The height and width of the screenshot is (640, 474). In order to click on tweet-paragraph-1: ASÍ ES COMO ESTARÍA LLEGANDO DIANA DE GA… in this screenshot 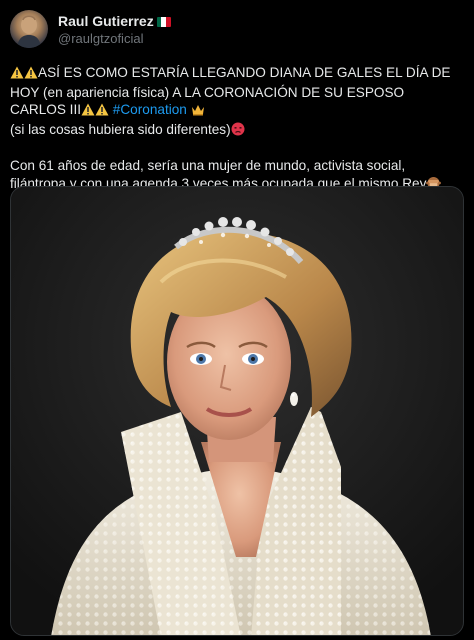, I will do `click(235, 102)`.